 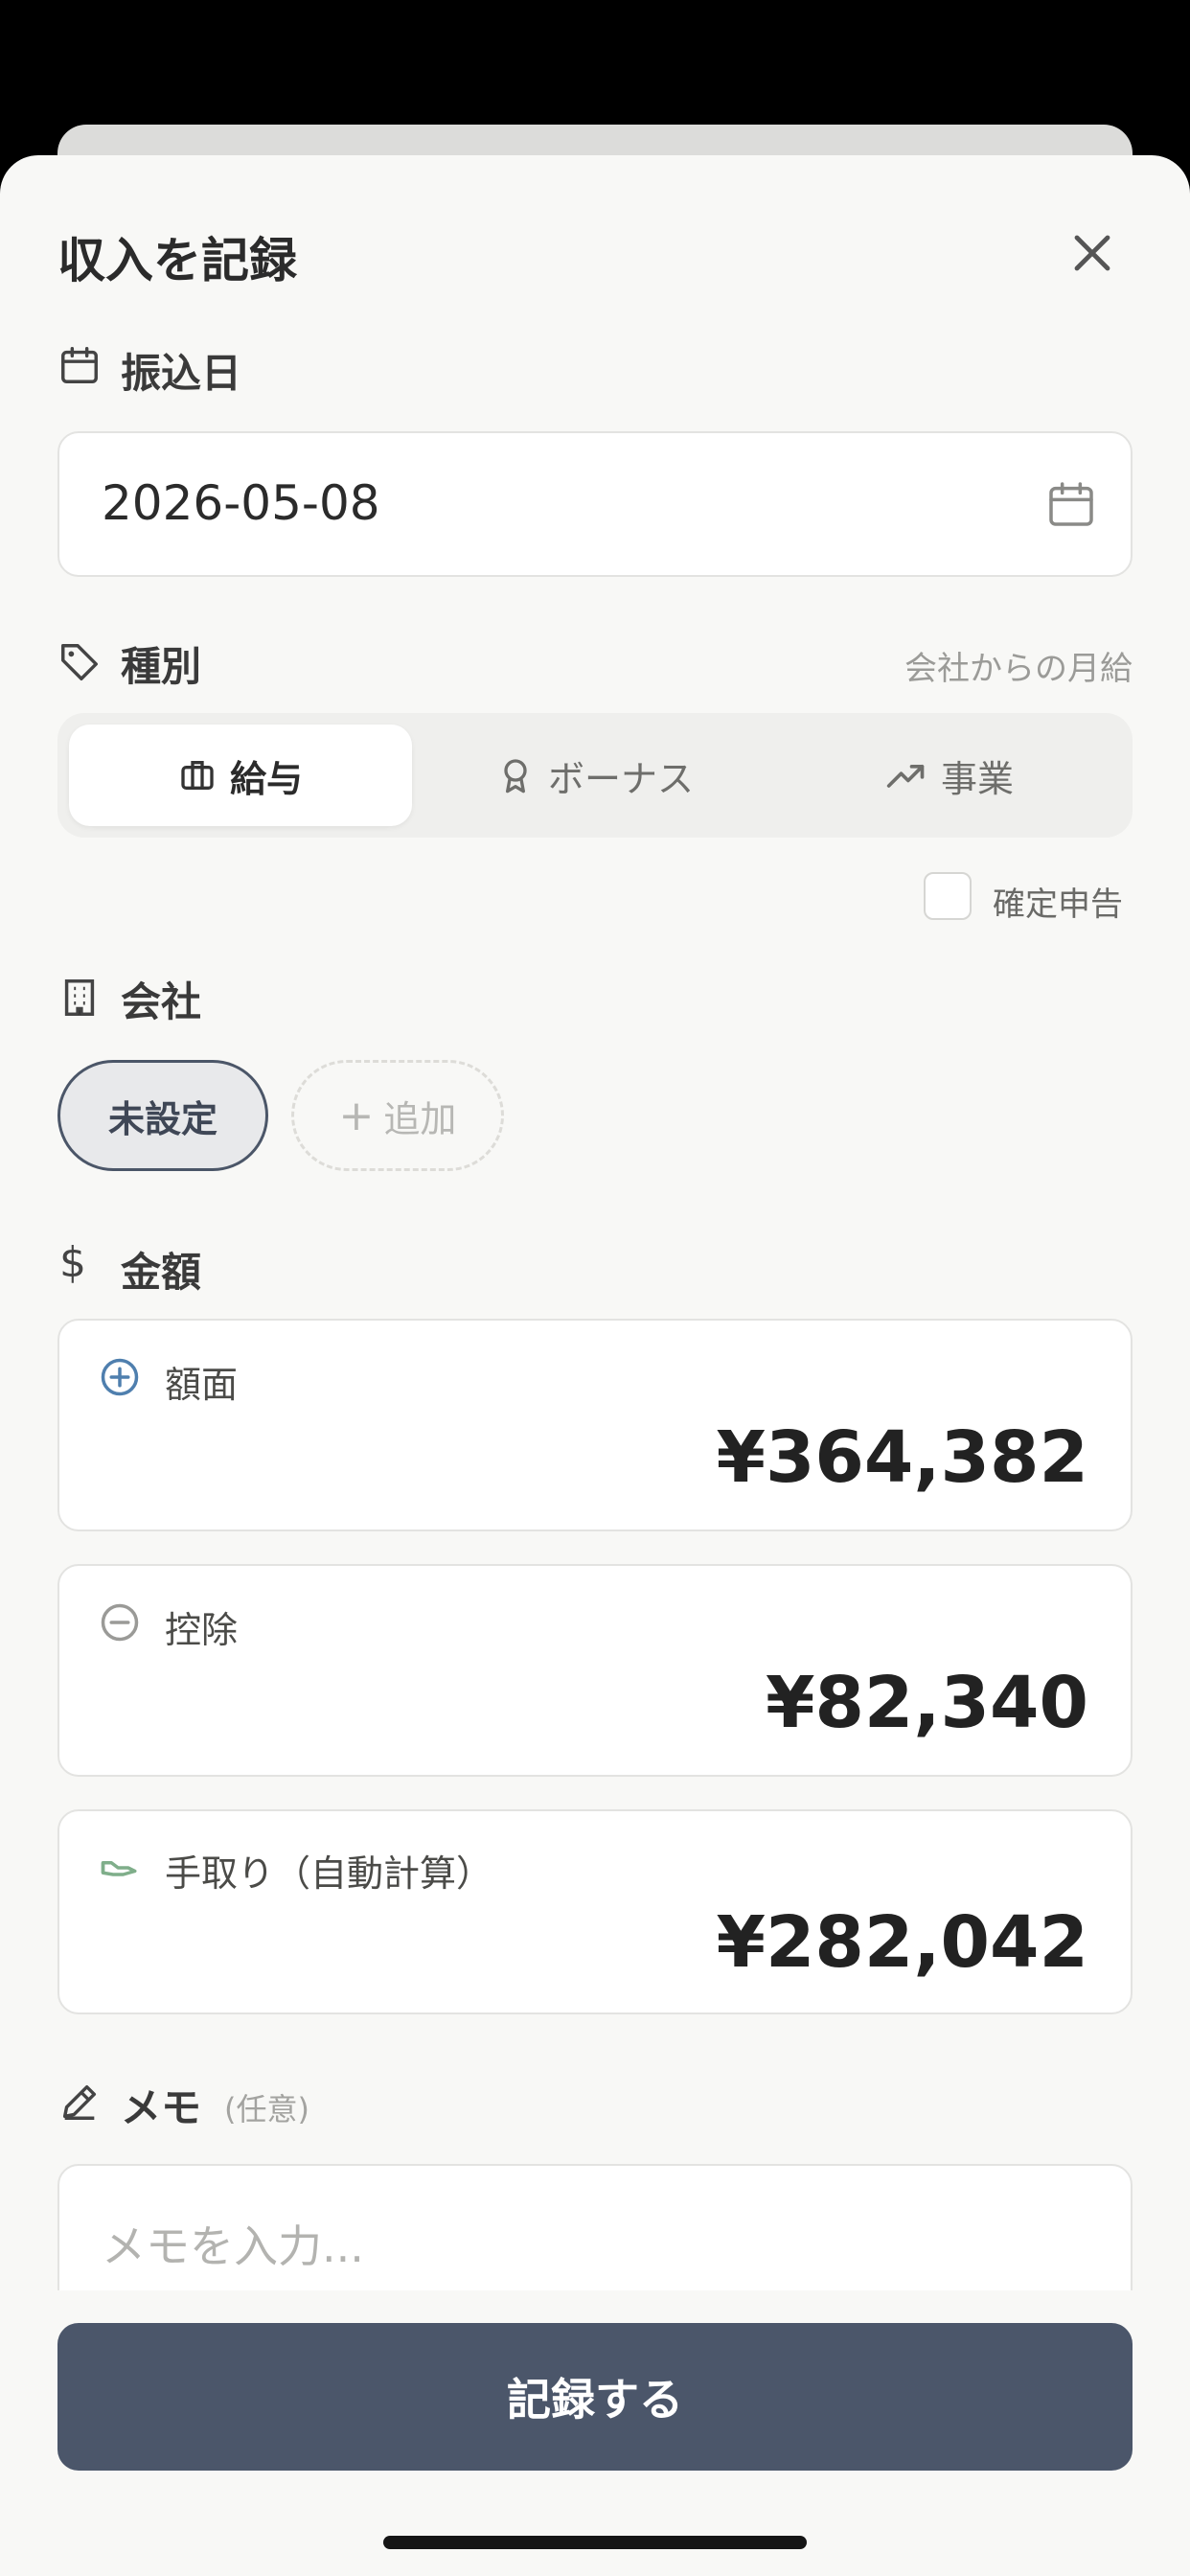 I want to click on tab-business: 事業, so click(x=950, y=775).